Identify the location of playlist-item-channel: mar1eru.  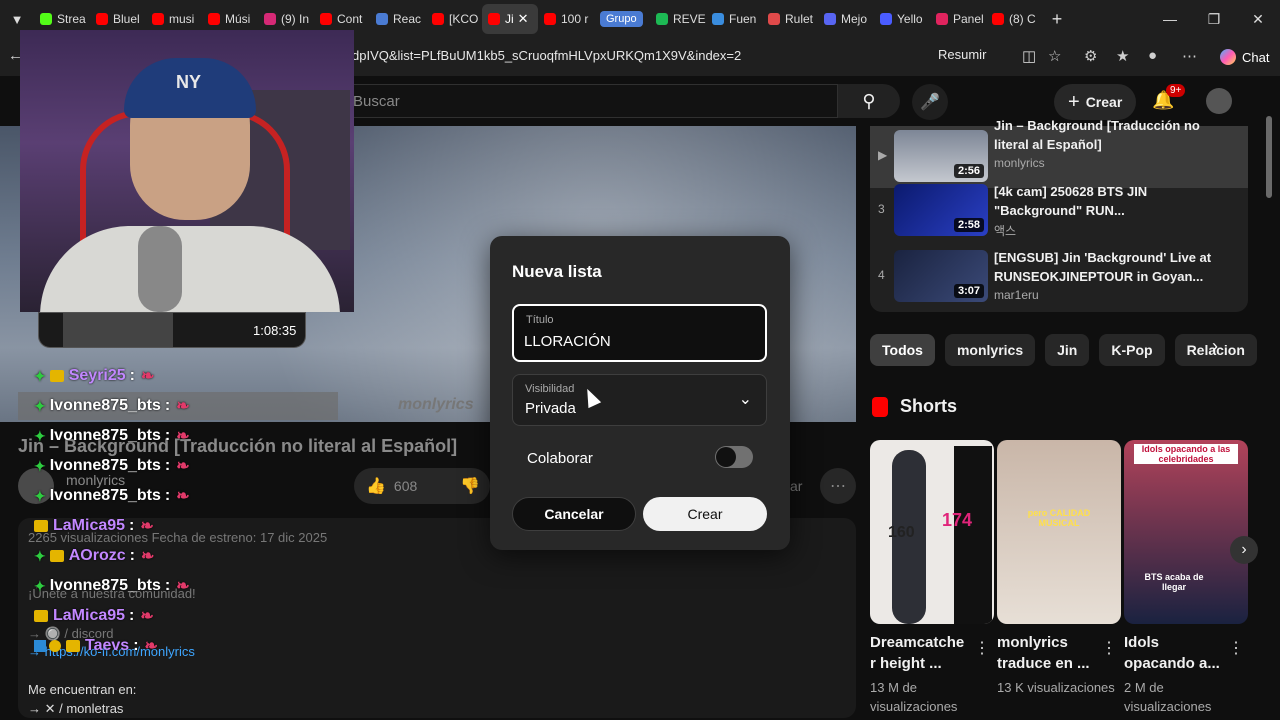
(1016, 295).